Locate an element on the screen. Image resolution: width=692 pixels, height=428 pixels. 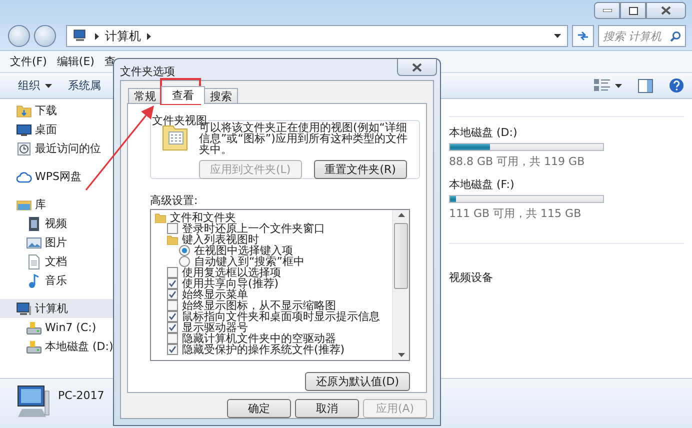
down-arrow-icon is located at coordinates (401, 355).